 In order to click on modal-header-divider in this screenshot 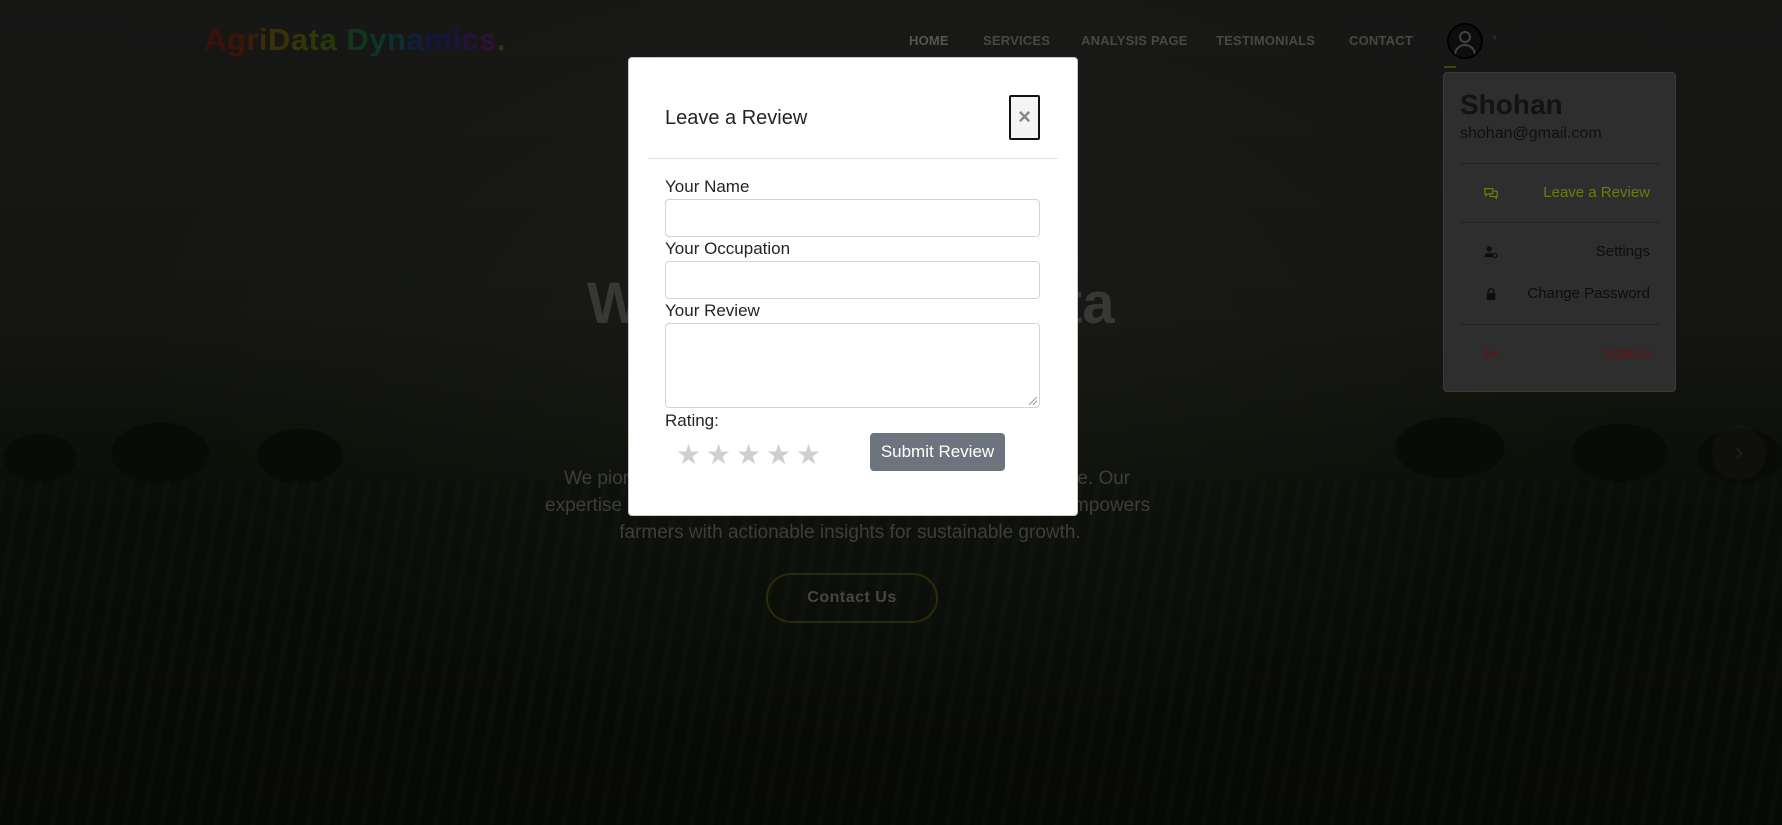, I will do `click(853, 158)`.